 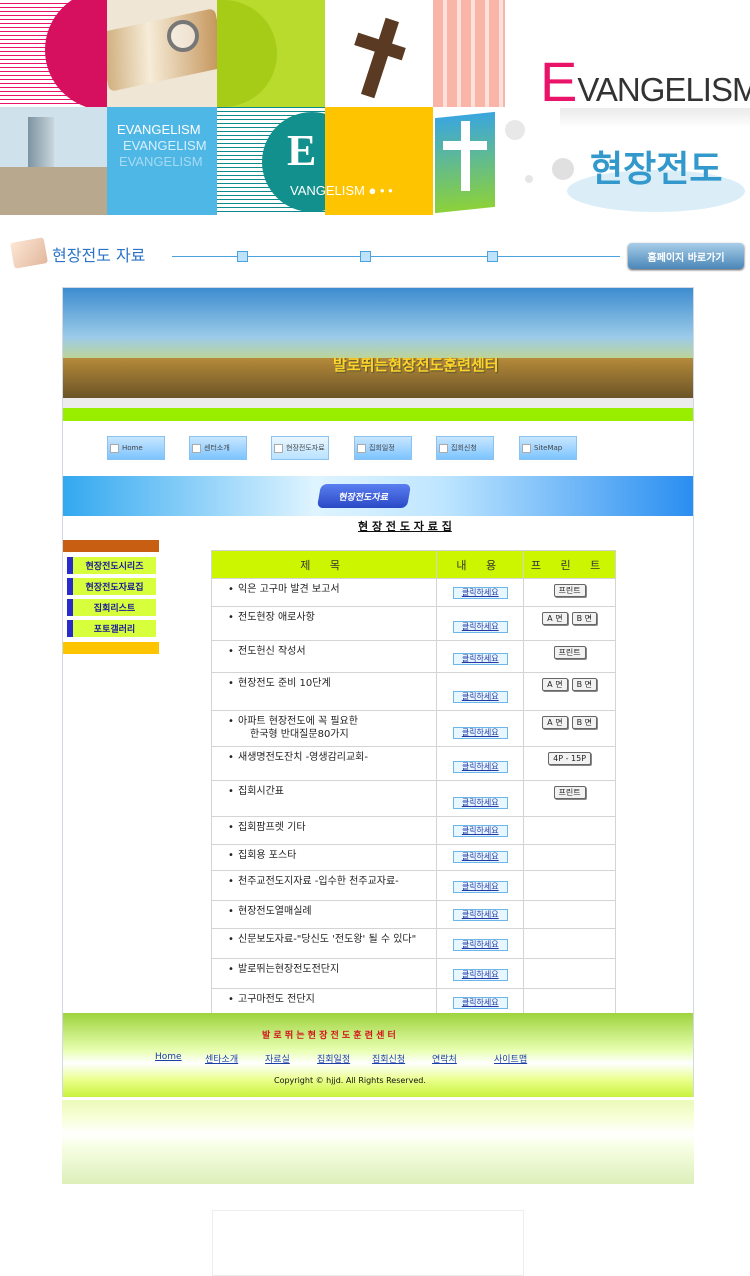 I want to click on row-title: 아파트 현장전도에 꼭 필요한, so click(x=298, y=721).